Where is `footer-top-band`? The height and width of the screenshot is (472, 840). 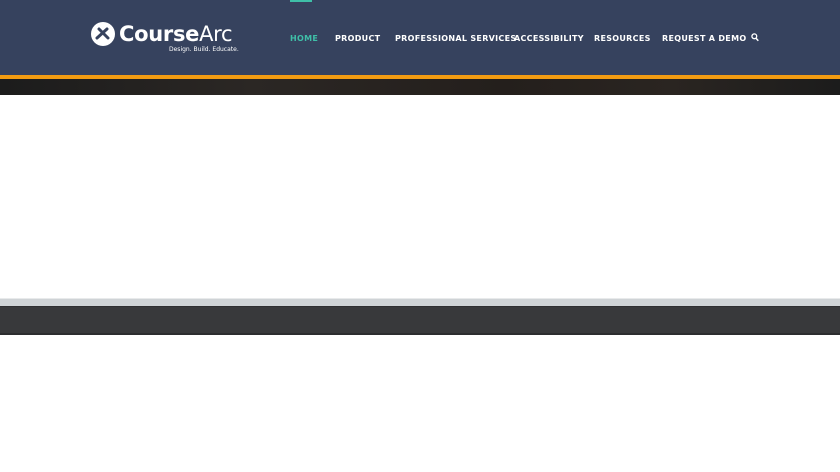
footer-top-band is located at coordinates (420, 302).